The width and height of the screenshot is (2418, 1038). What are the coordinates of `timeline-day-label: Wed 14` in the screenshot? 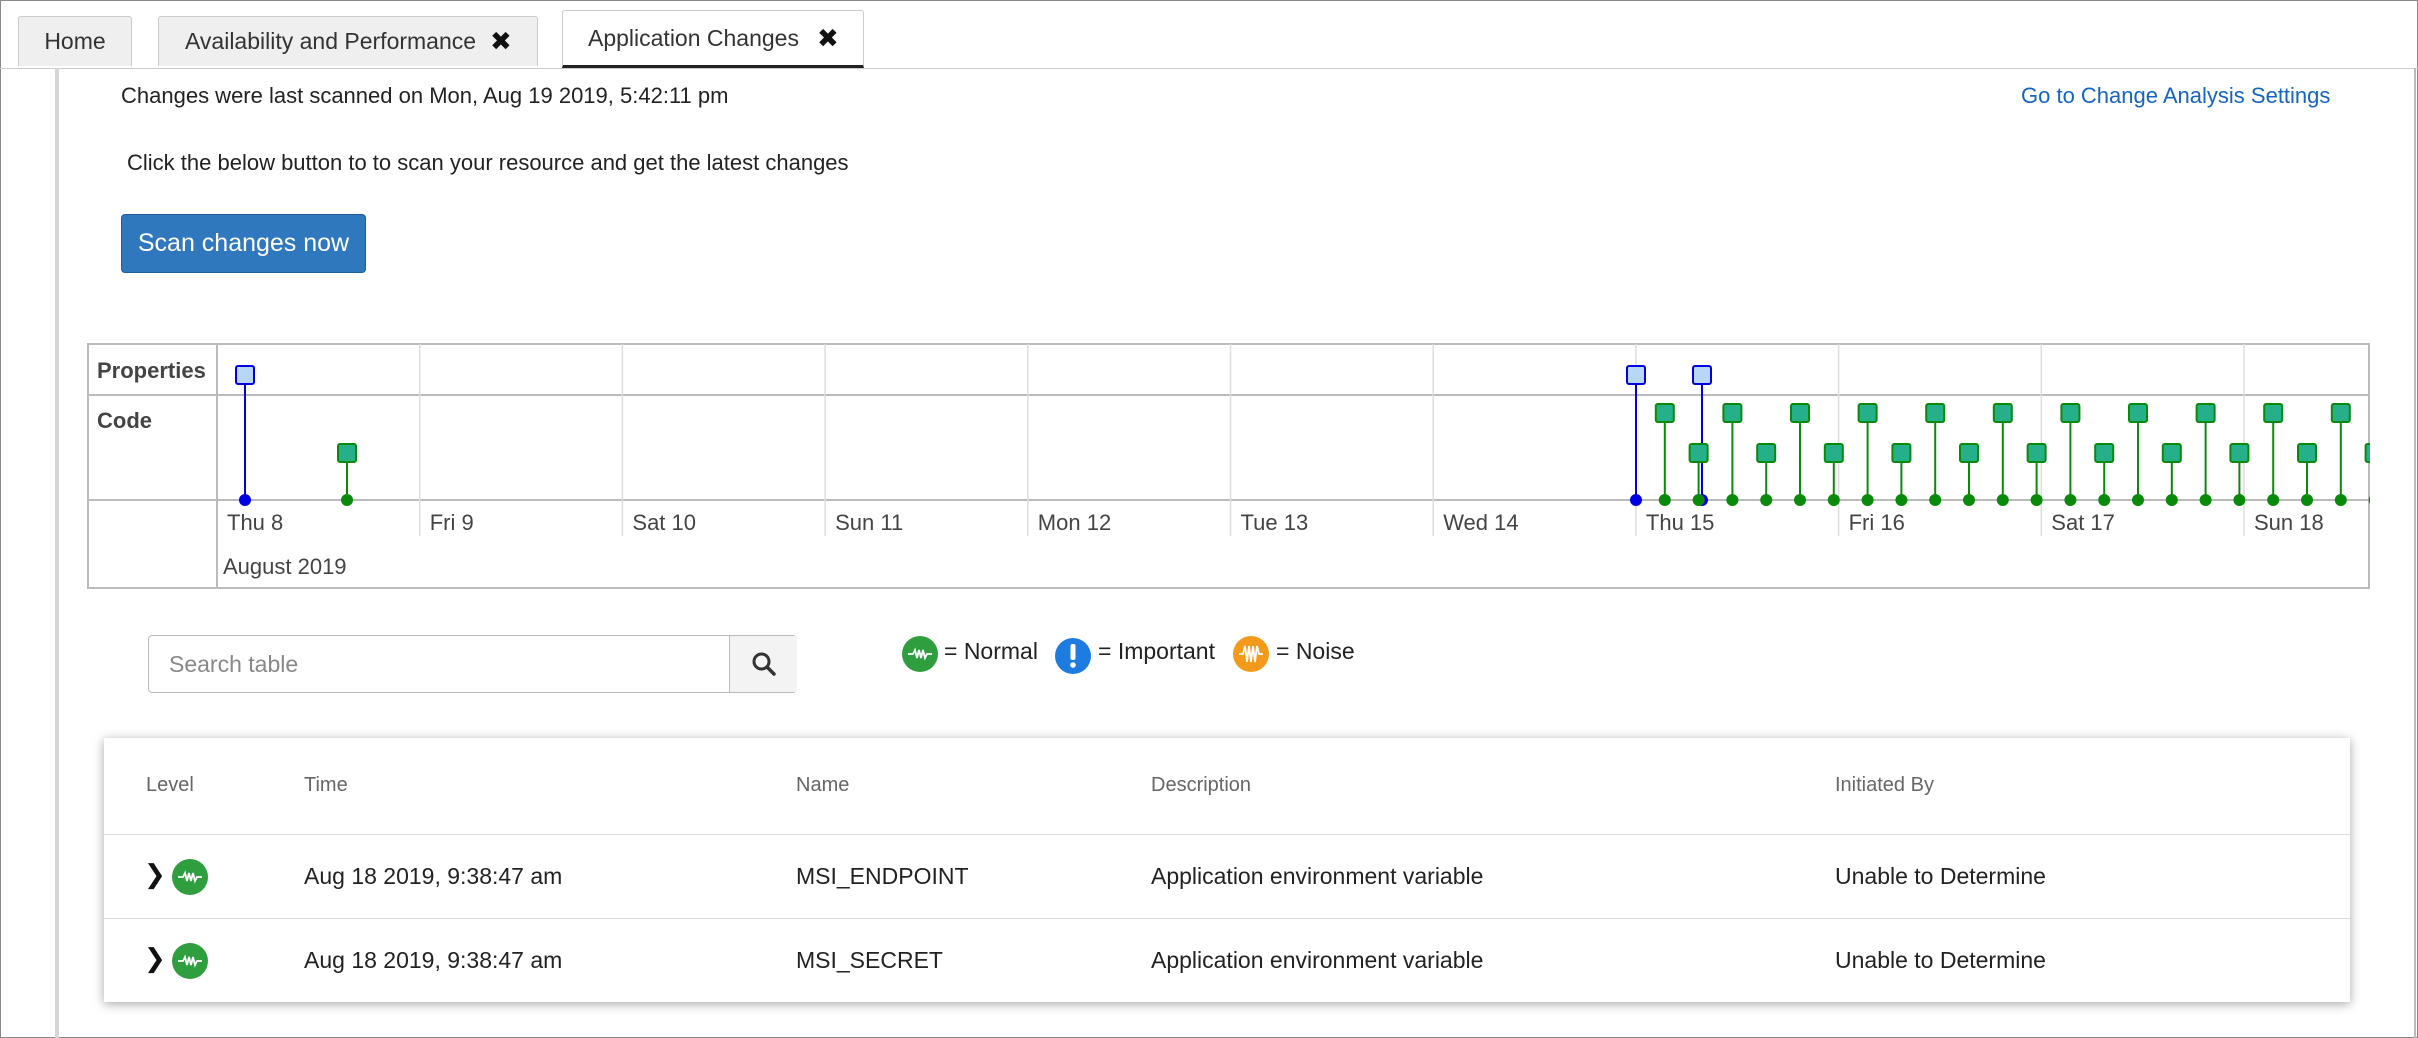 It's located at (1480, 522).